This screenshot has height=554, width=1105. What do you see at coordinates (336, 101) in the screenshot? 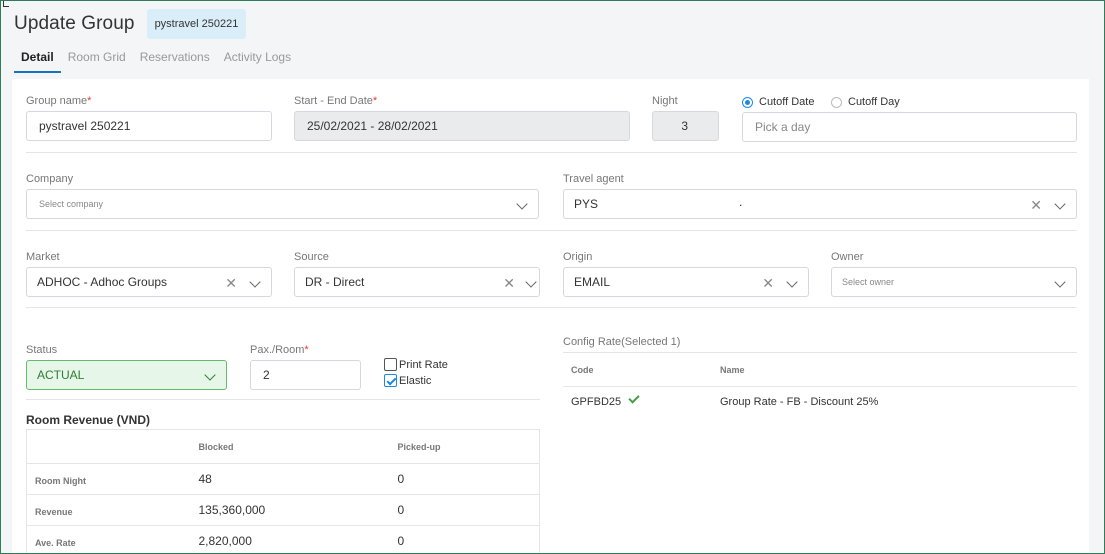
I see `dates-label: Start - End Date*` at bounding box center [336, 101].